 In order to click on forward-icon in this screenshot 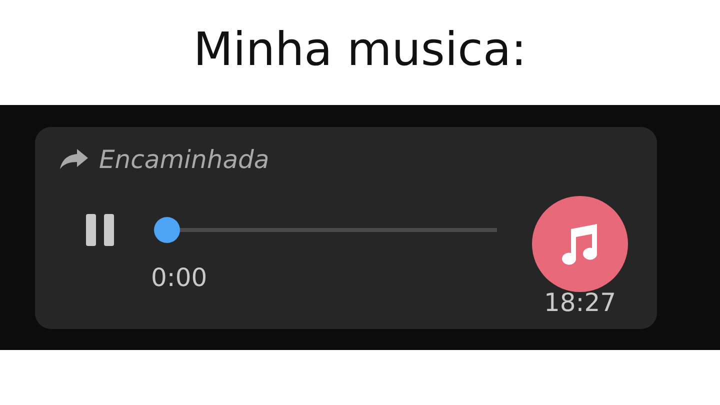, I will do `click(74, 159)`.